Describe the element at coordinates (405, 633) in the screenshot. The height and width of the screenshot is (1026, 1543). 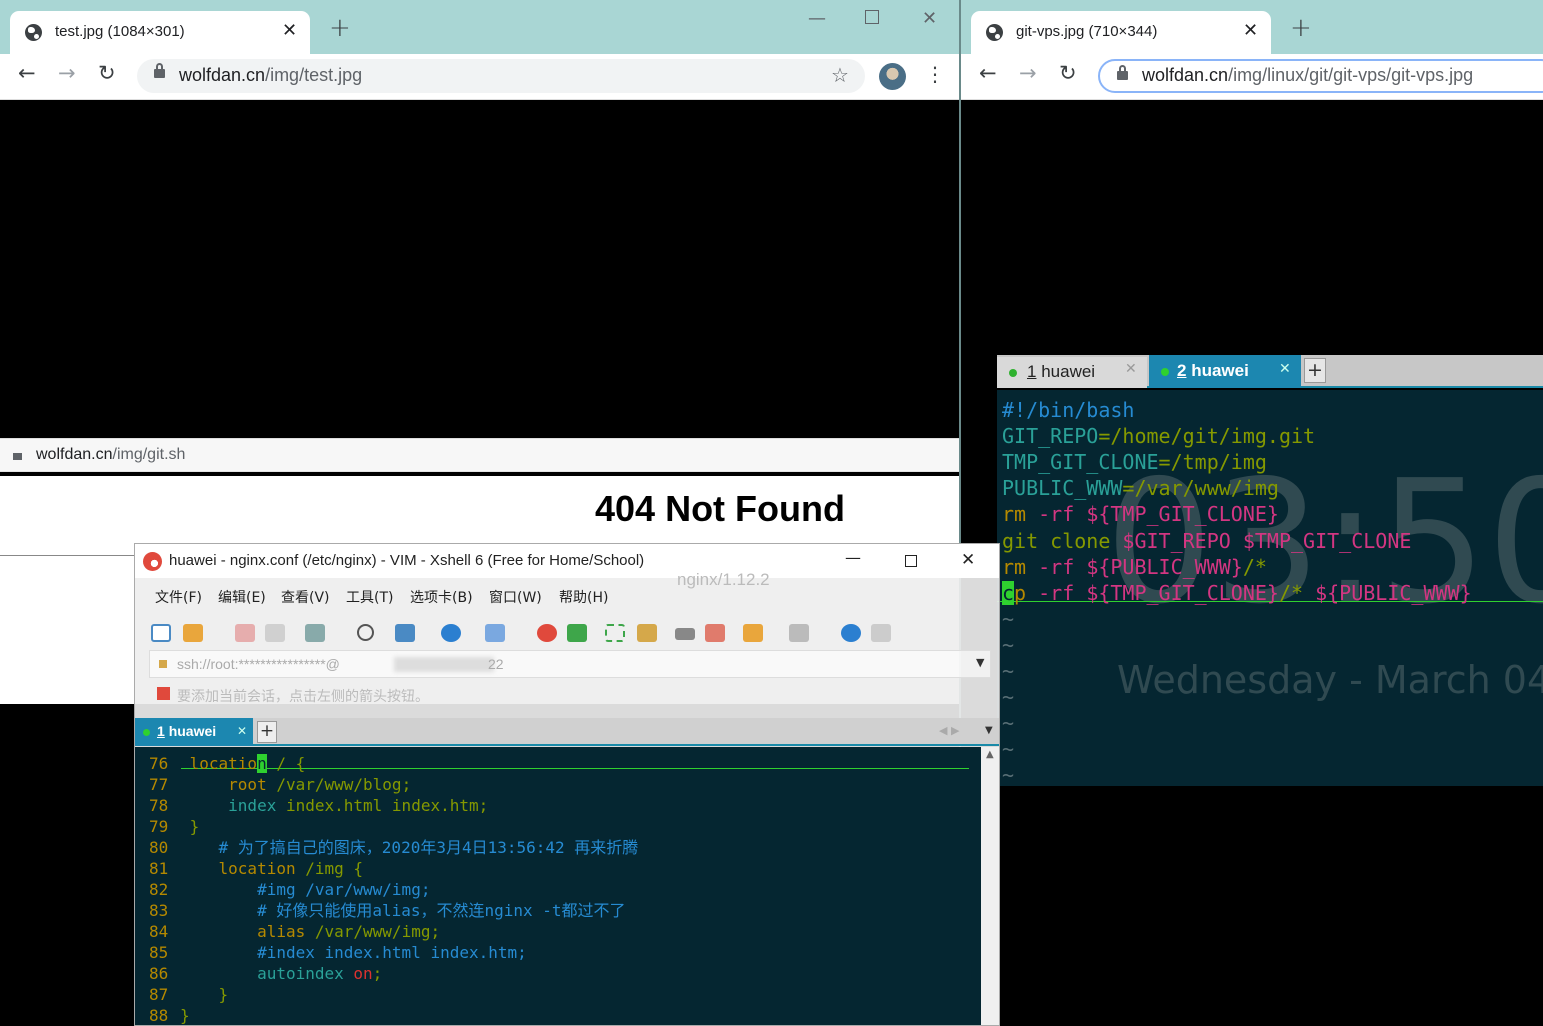
I see `transfer-icon` at that location.